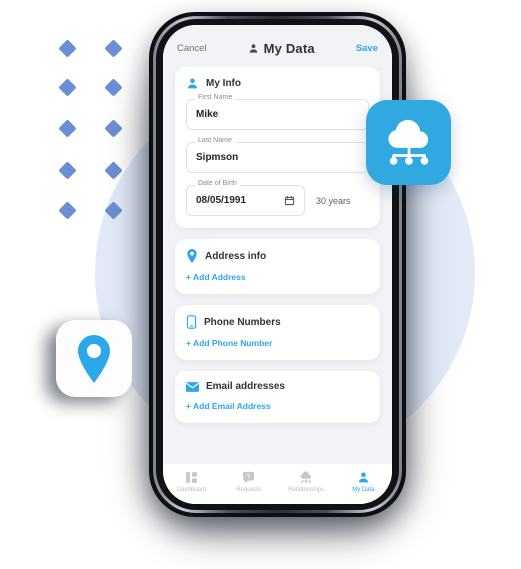 Image resolution: width=521 pixels, height=569 pixels. I want to click on save-button: Save, so click(367, 48).